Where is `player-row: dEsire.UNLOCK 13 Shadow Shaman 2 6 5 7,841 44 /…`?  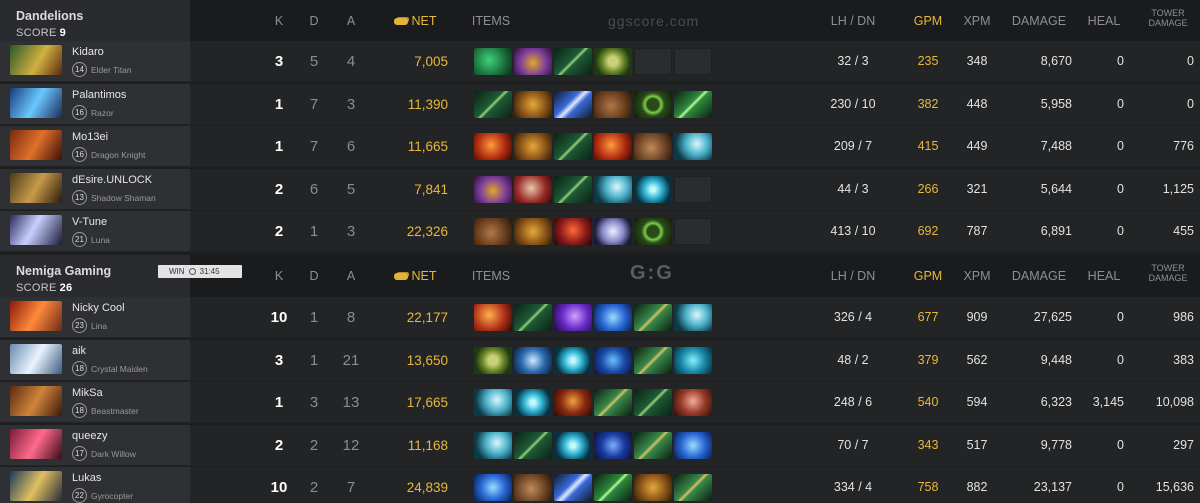
player-row: dEsire.UNLOCK 13 Shadow Shaman 2 6 5 7,841 44 /… is located at coordinates (600, 189).